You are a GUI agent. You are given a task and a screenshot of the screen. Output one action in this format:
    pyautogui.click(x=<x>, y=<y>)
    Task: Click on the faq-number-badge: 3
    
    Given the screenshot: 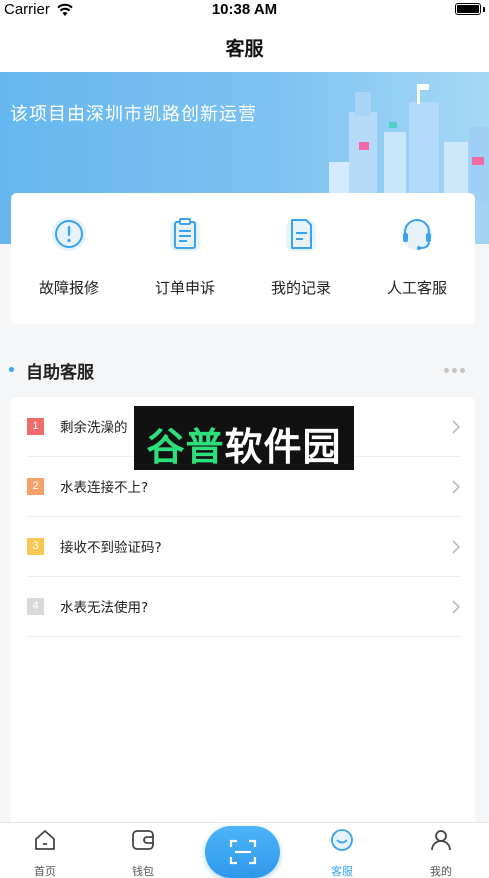 What is the action you would take?
    pyautogui.click(x=35, y=546)
    